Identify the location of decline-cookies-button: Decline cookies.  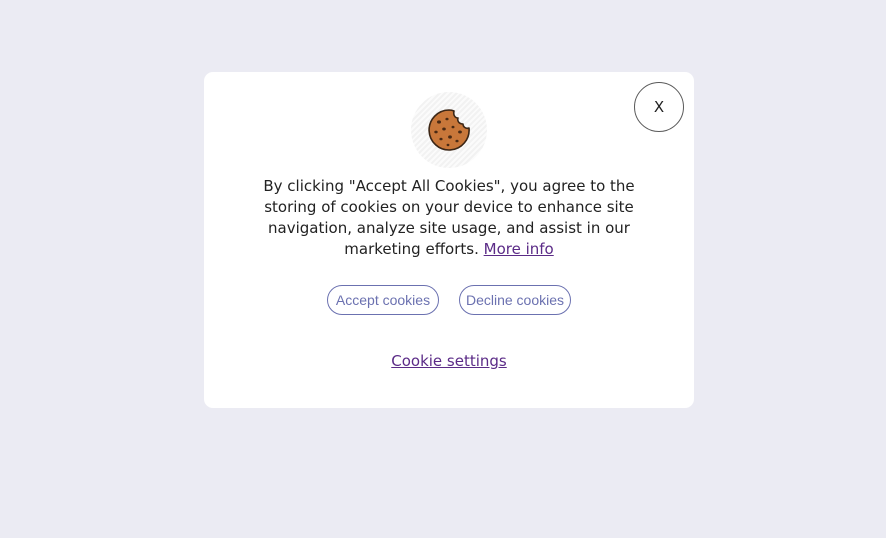
(515, 300).